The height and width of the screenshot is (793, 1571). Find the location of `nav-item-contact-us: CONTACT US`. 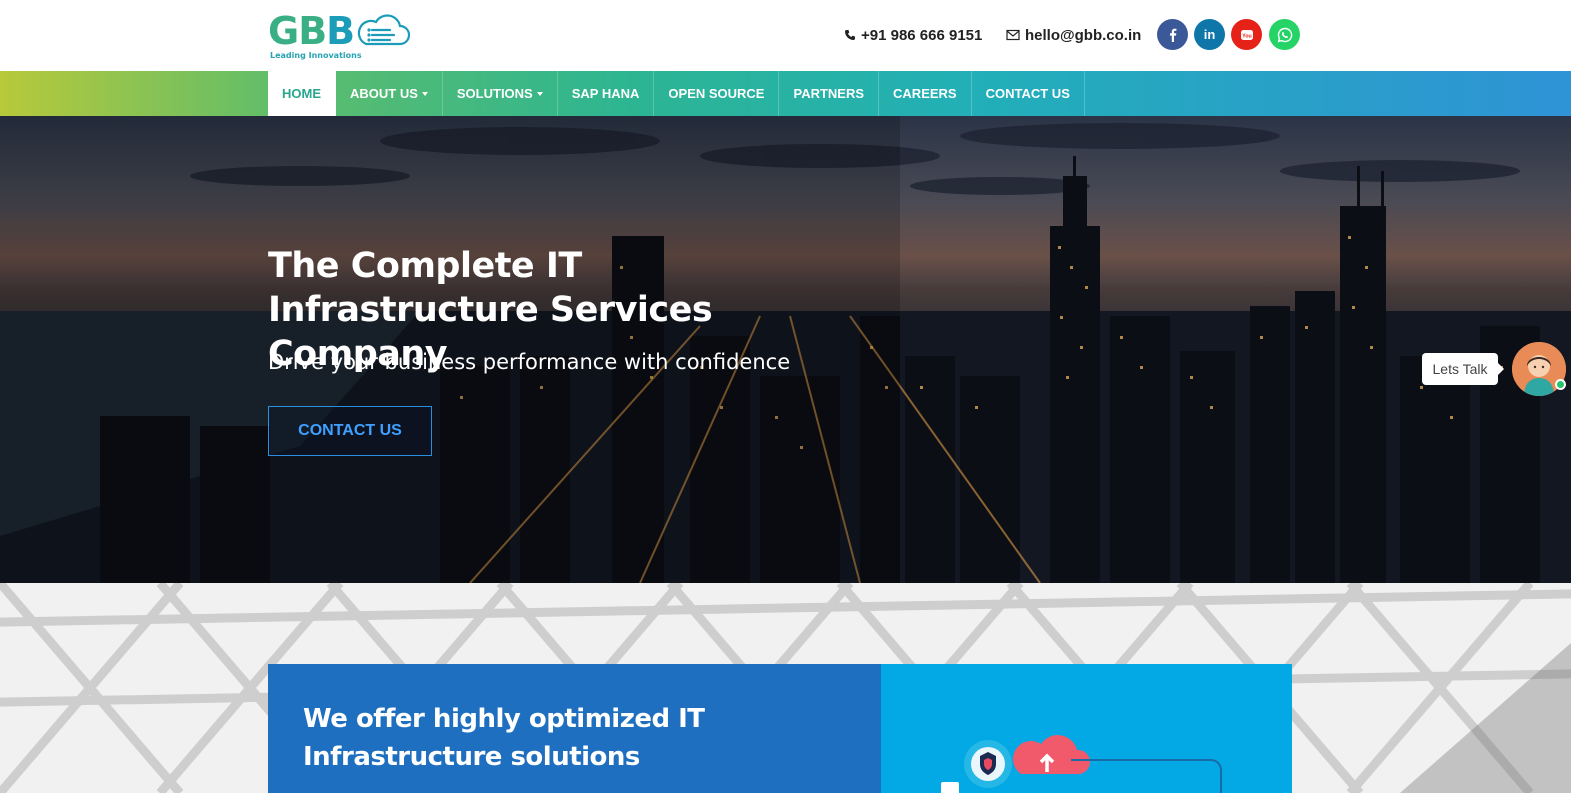

nav-item-contact-us: CONTACT US is located at coordinates (1028, 93).